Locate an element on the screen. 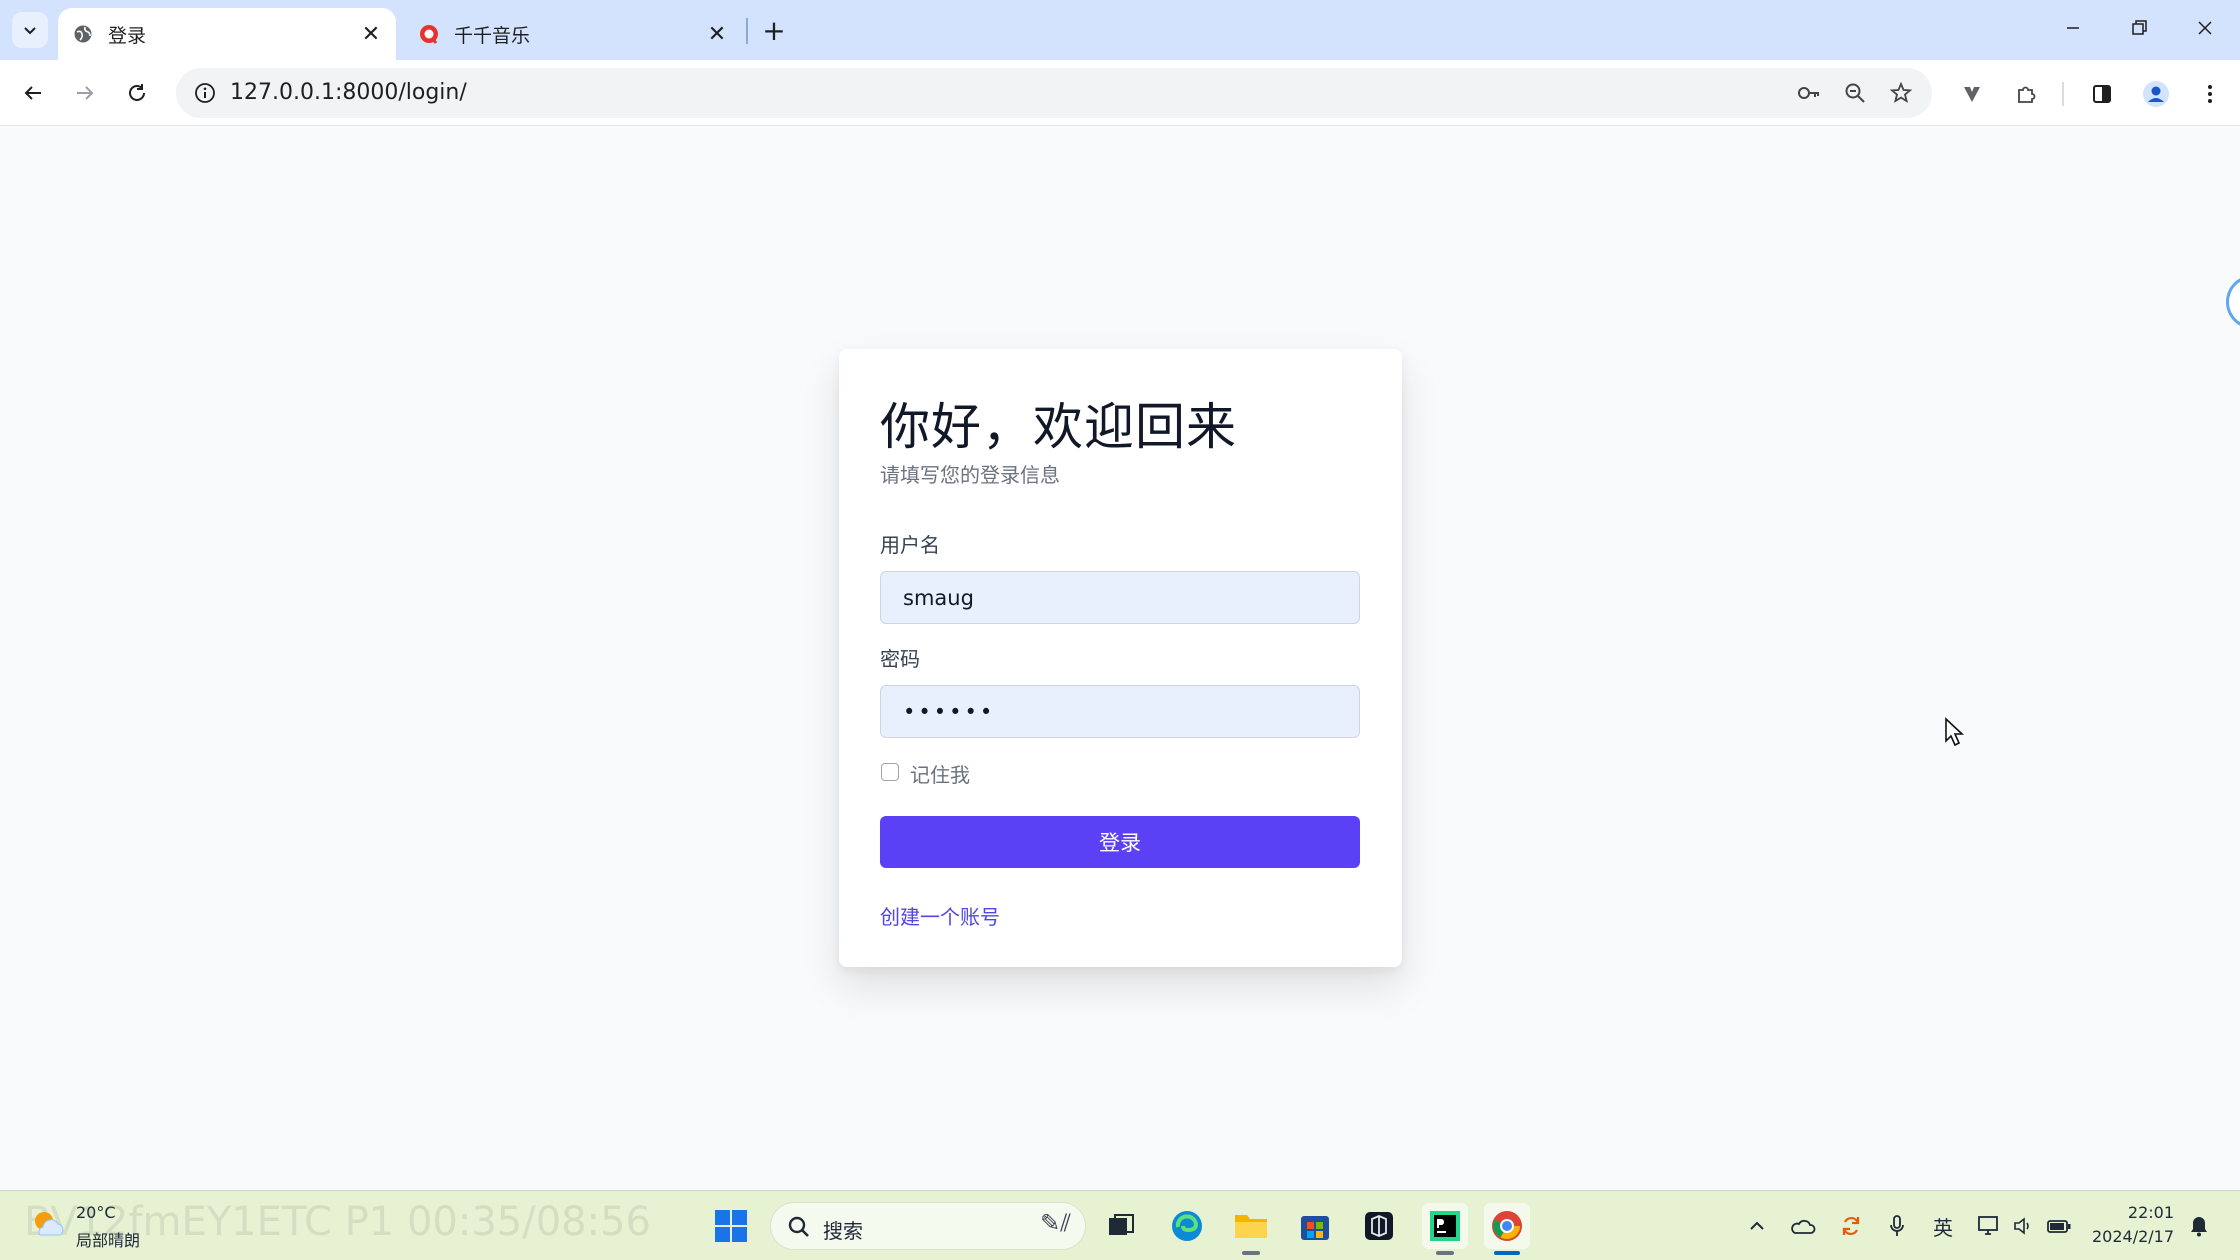 The image size is (2240, 1260). weather-partly-sunny-icon is located at coordinates (48, 1225).